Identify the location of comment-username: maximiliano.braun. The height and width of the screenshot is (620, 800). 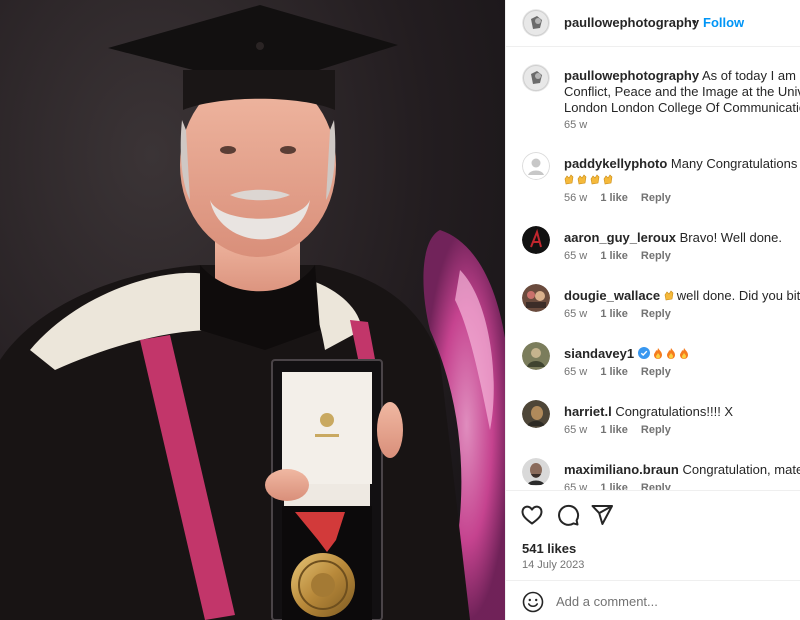
(621, 469).